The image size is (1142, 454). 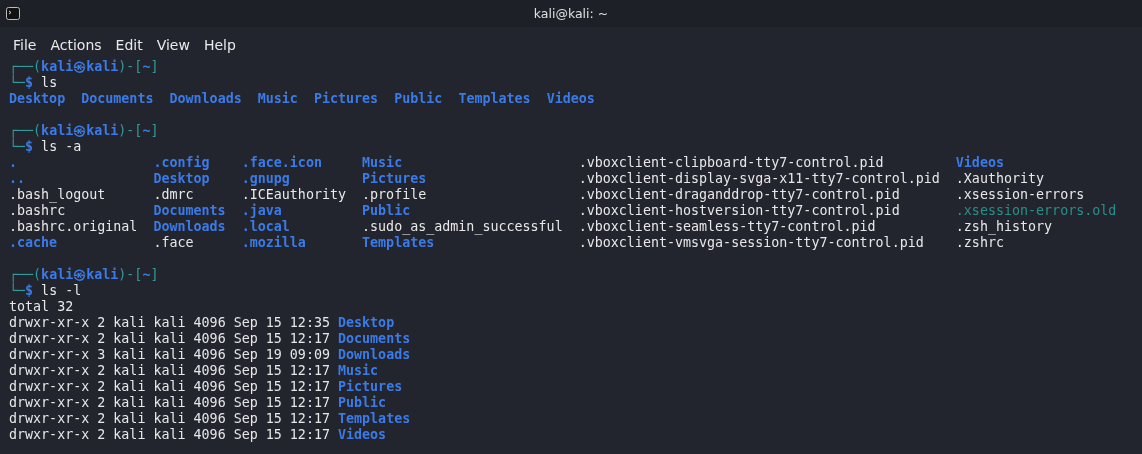 What do you see at coordinates (759, 179) in the screenshot?
I see `file-name: .vboxclient-display-svga-x11-tty7-control.pid` at bounding box center [759, 179].